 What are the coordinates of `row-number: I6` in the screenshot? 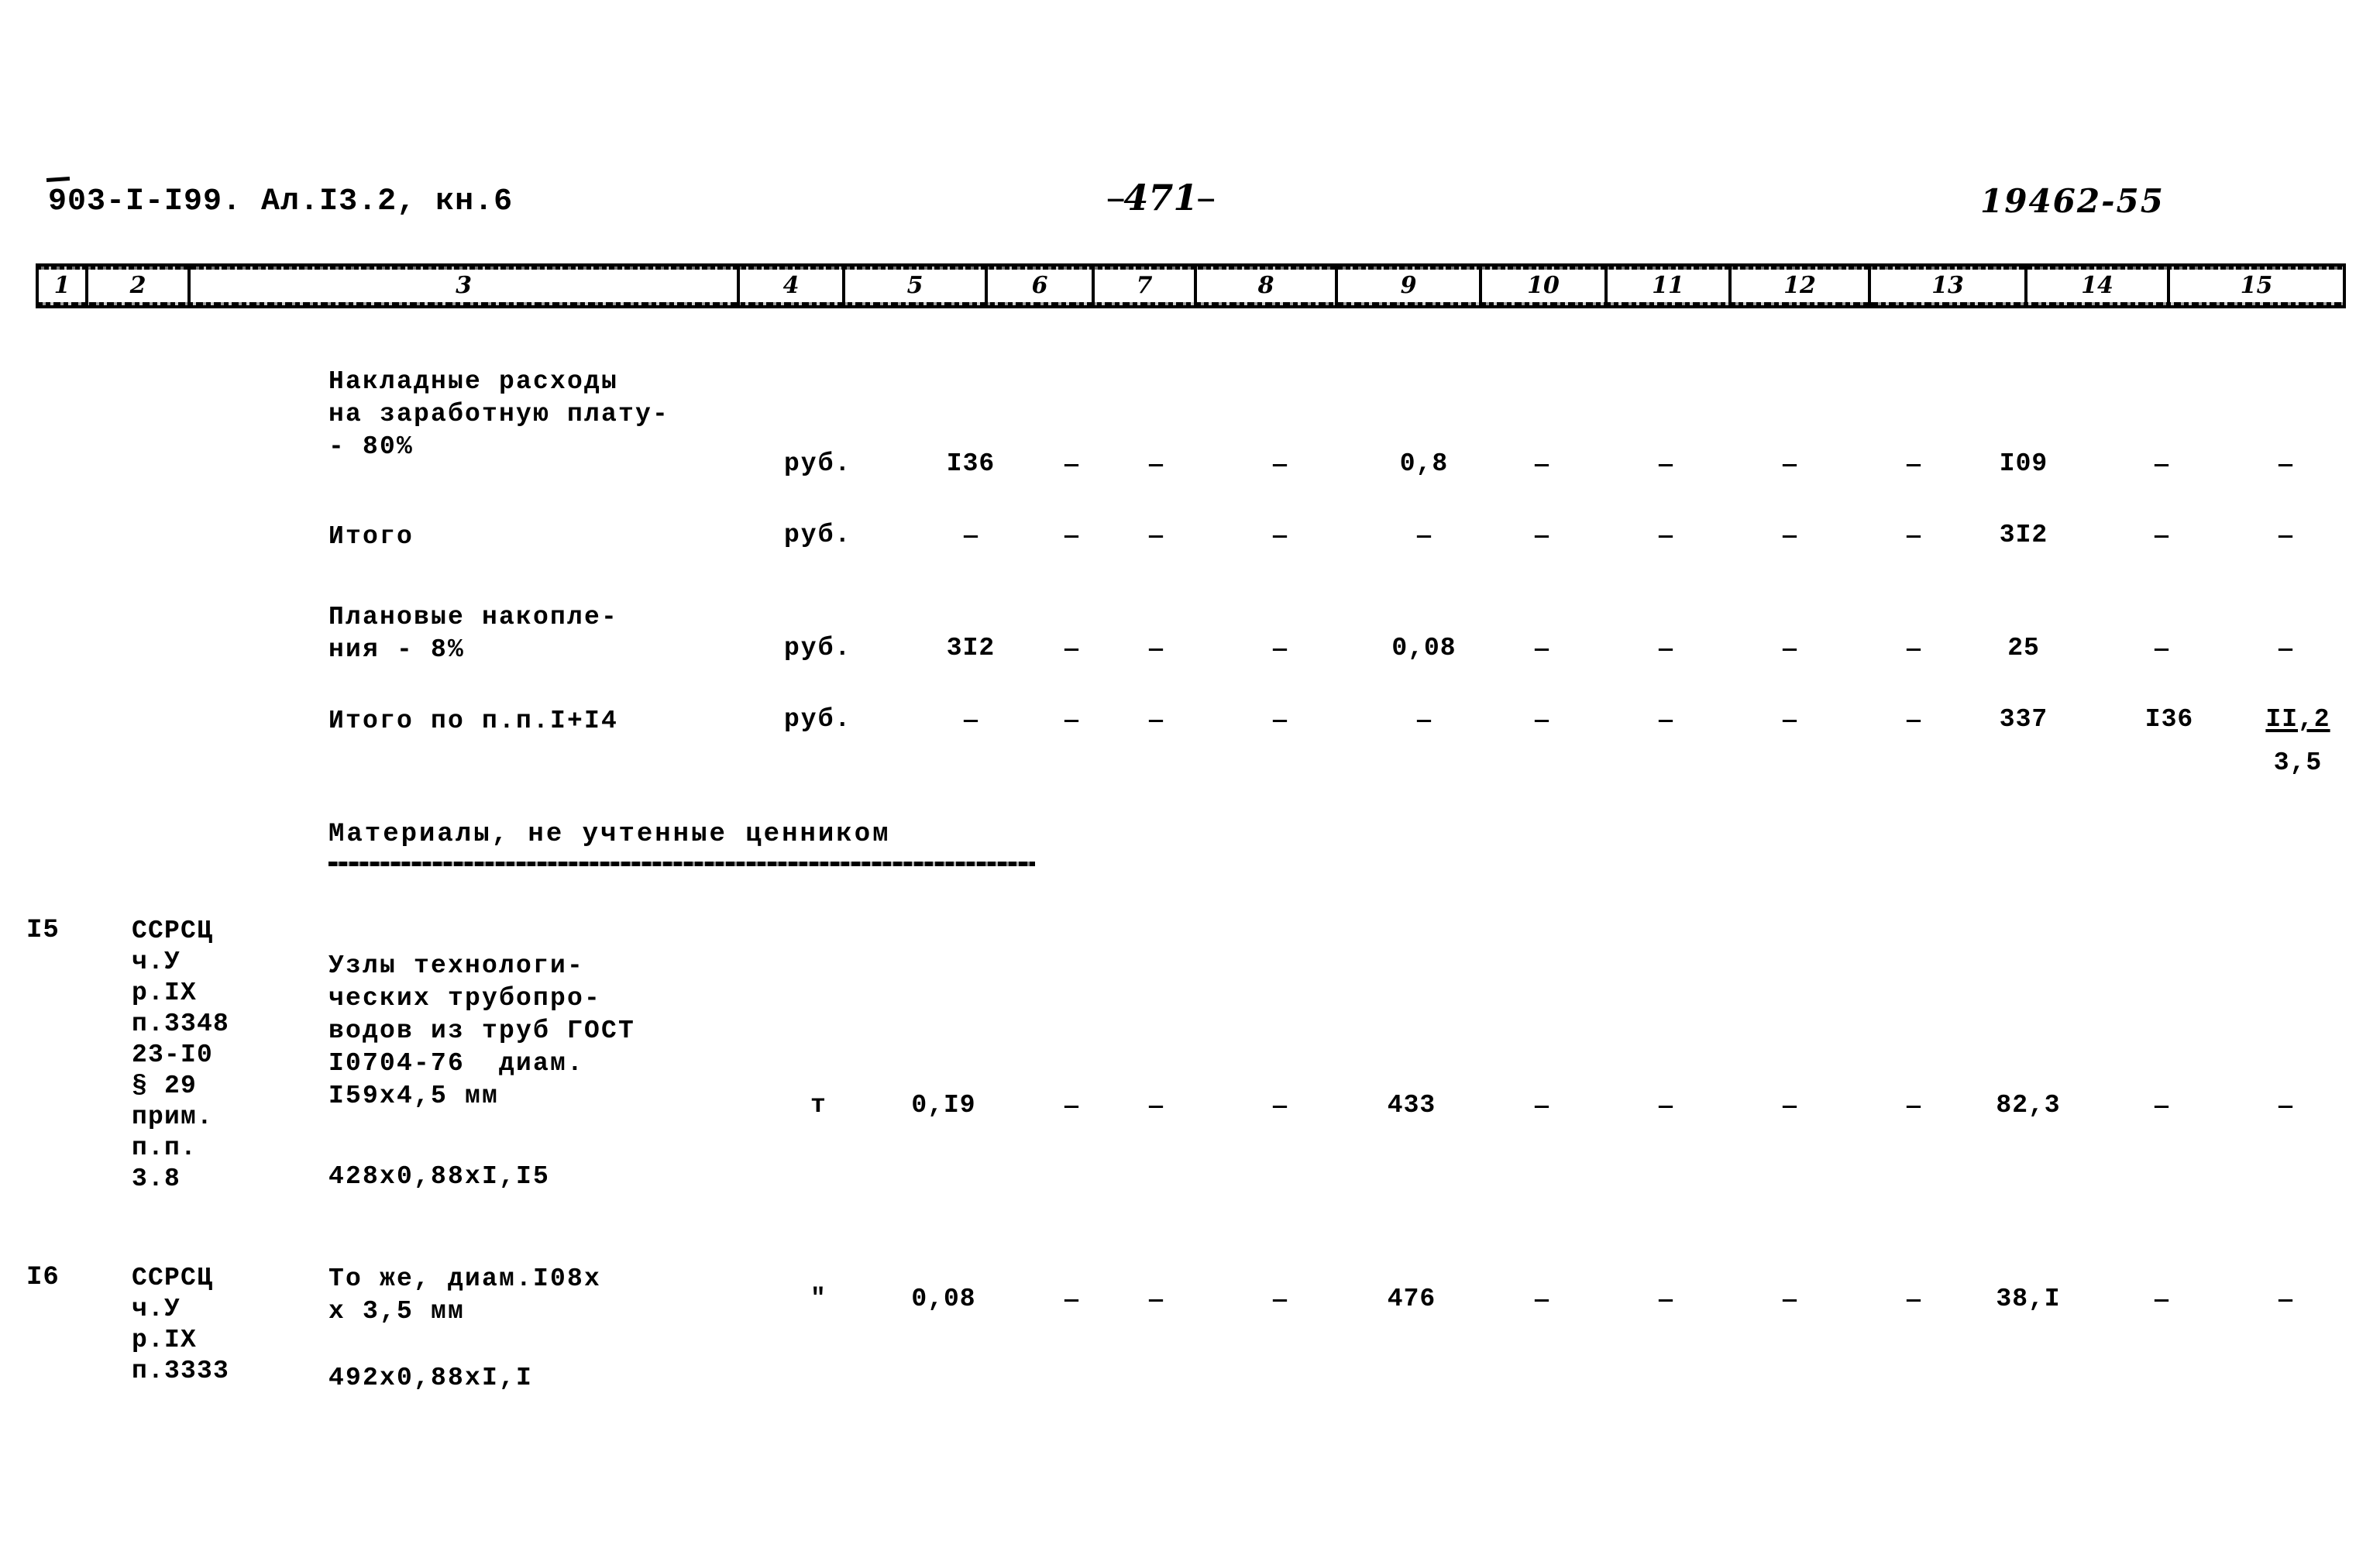 It's located at (43, 1277).